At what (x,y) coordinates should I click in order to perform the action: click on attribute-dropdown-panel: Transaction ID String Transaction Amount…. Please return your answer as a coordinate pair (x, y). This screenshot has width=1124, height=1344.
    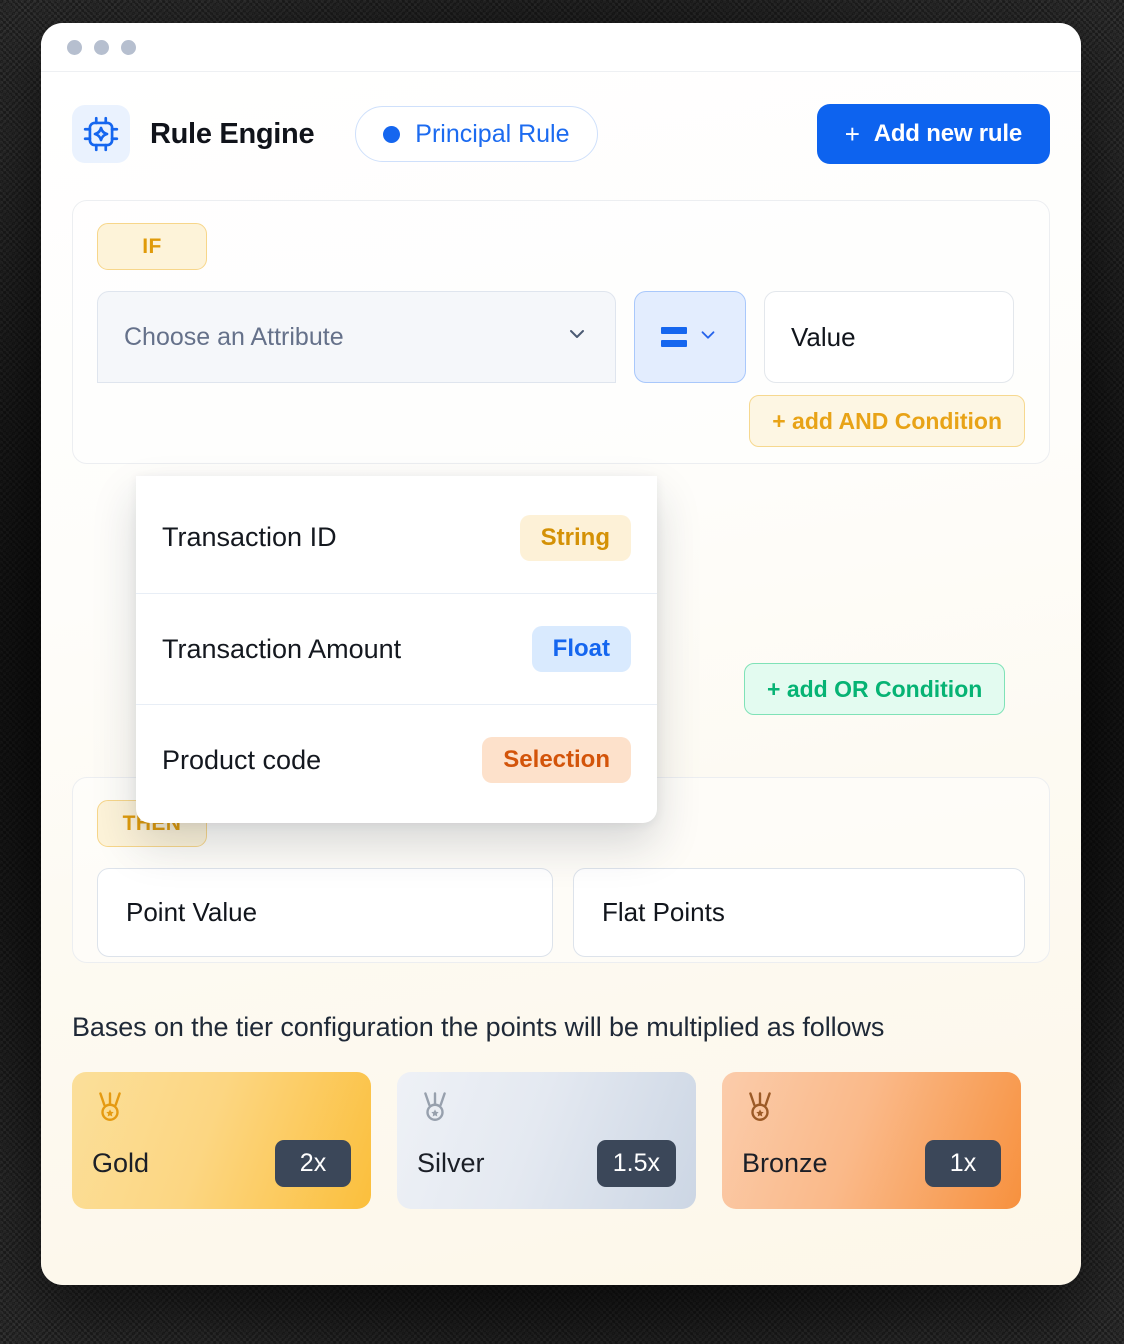
    Looking at the image, I should click on (396, 649).